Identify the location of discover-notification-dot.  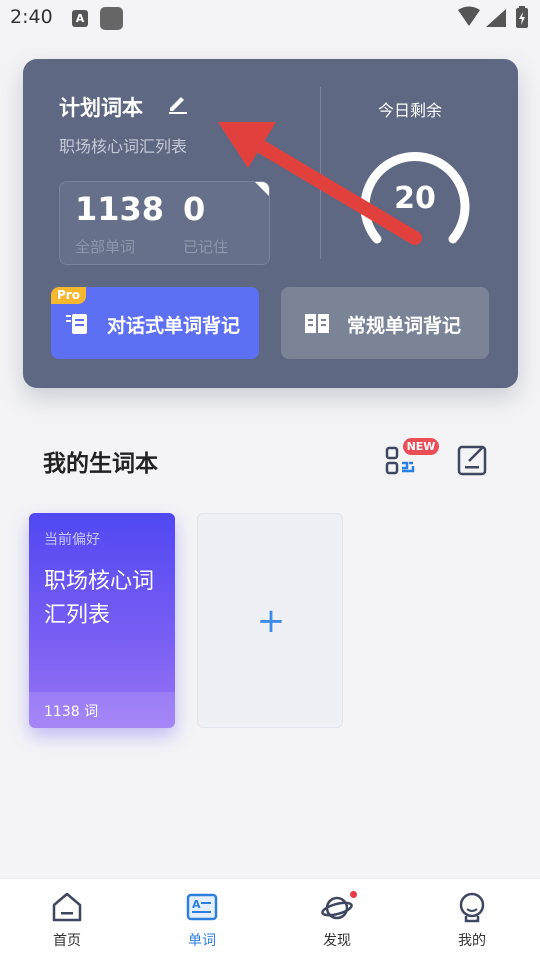
(353, 894).